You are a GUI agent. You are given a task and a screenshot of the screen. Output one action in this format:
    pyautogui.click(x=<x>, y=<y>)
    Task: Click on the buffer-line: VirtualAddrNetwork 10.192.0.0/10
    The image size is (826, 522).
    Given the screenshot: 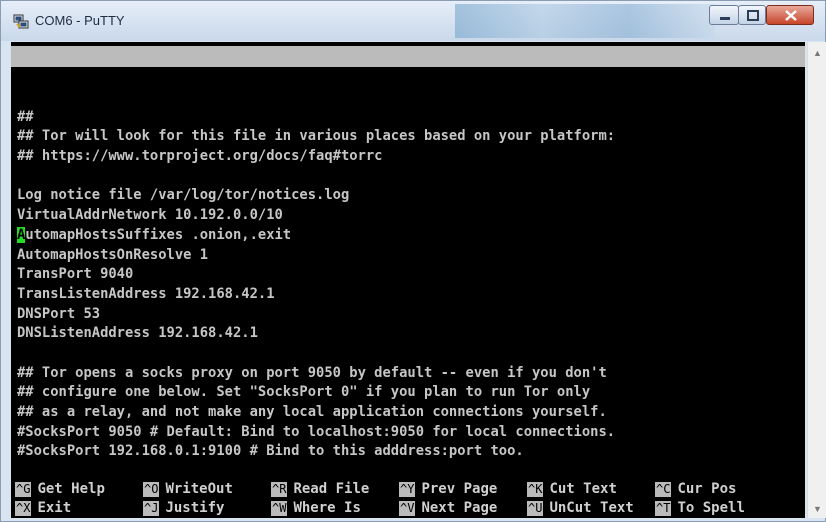 What is the action you would take?
    pyautogui.click(x=409, y=216)
    